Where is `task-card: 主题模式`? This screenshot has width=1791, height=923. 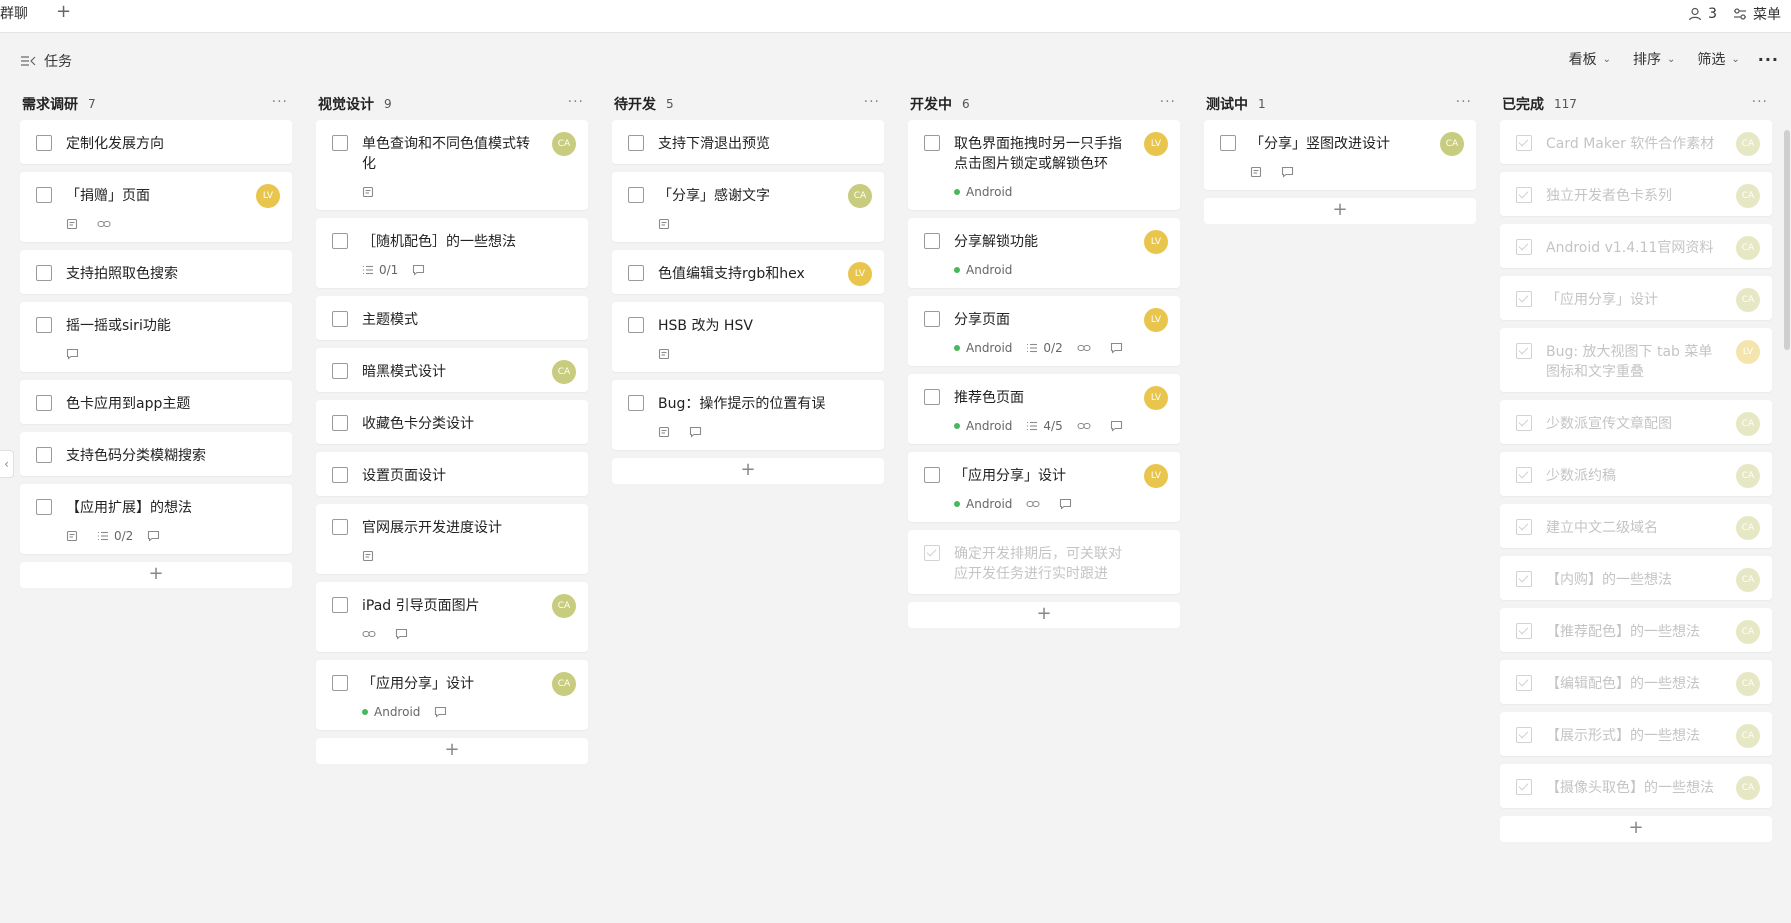
task-card: 主题模式 is located at coordinates (452, 318).